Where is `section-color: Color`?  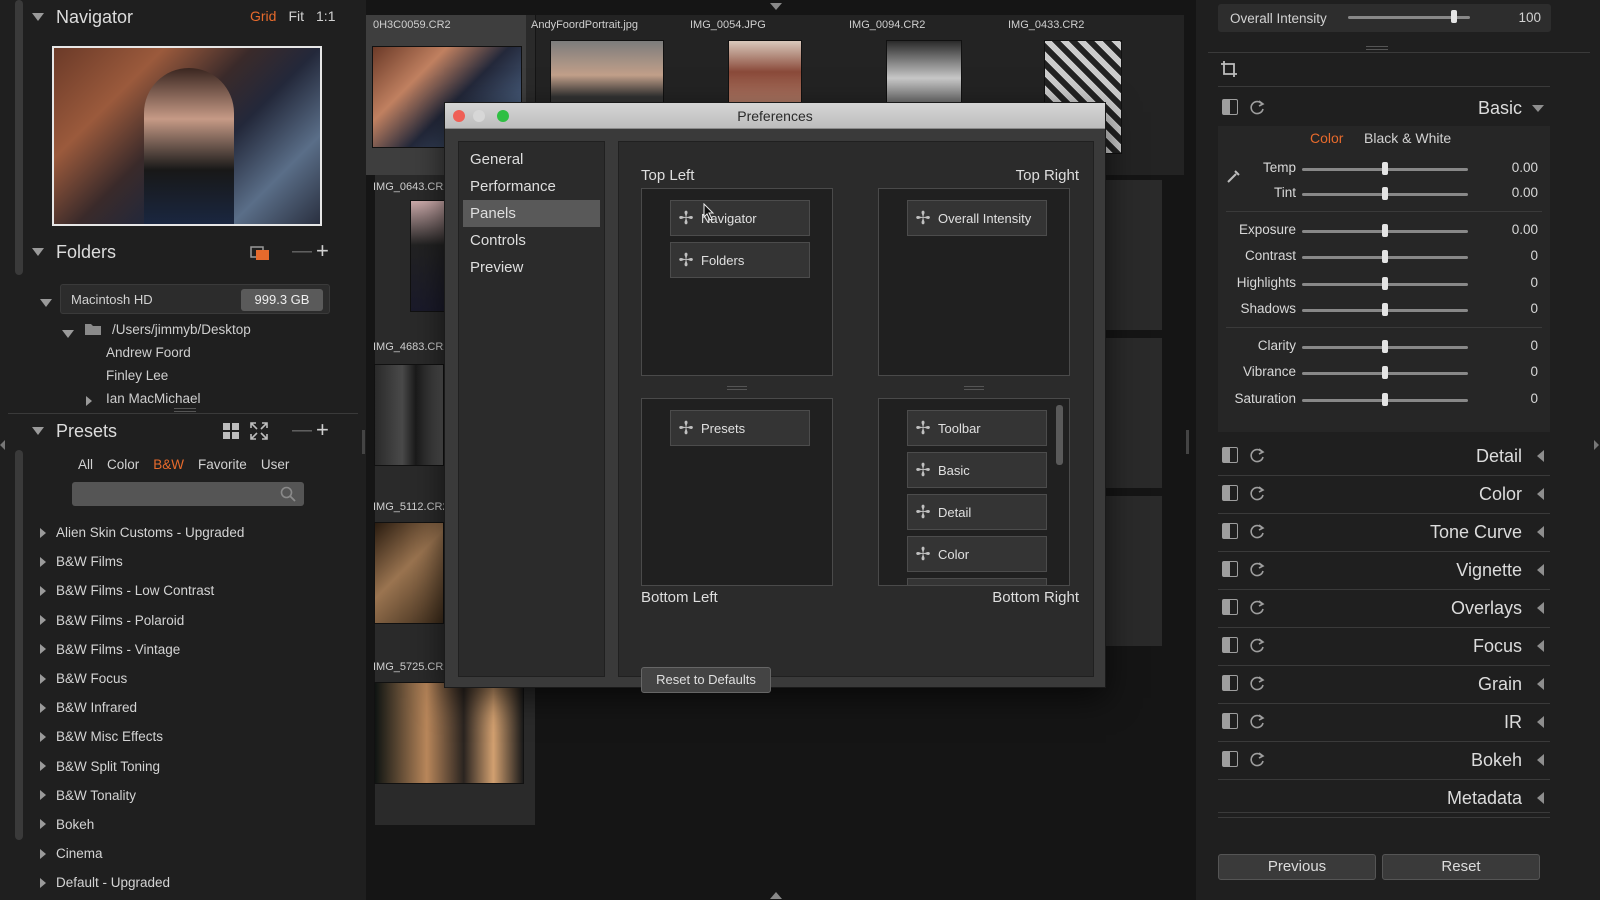
section-color: Color is located at coordinates (1384, 494).